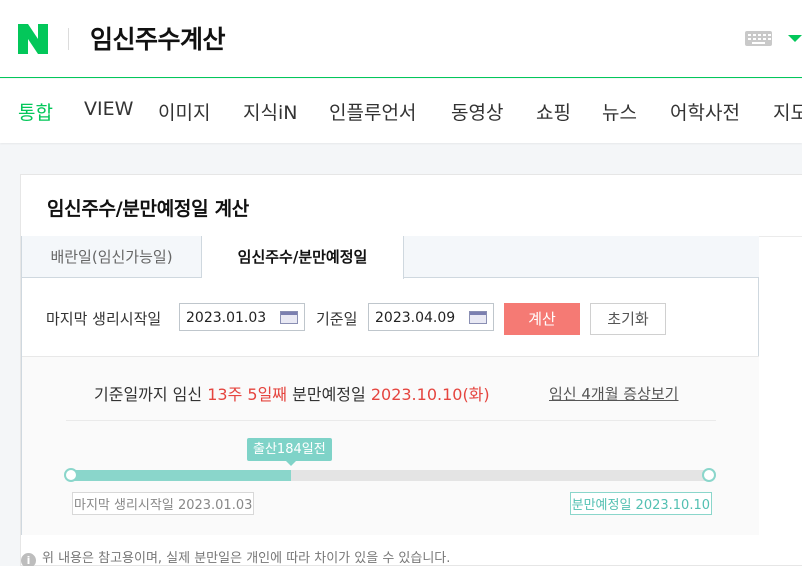 Image resolution: width=802 pixels, height=566 pixels. What do you see at coordinates (270, 111) in the screenshot?
I see `tab-knowledge-in: 지식iN` at bounding box center [270, 111].